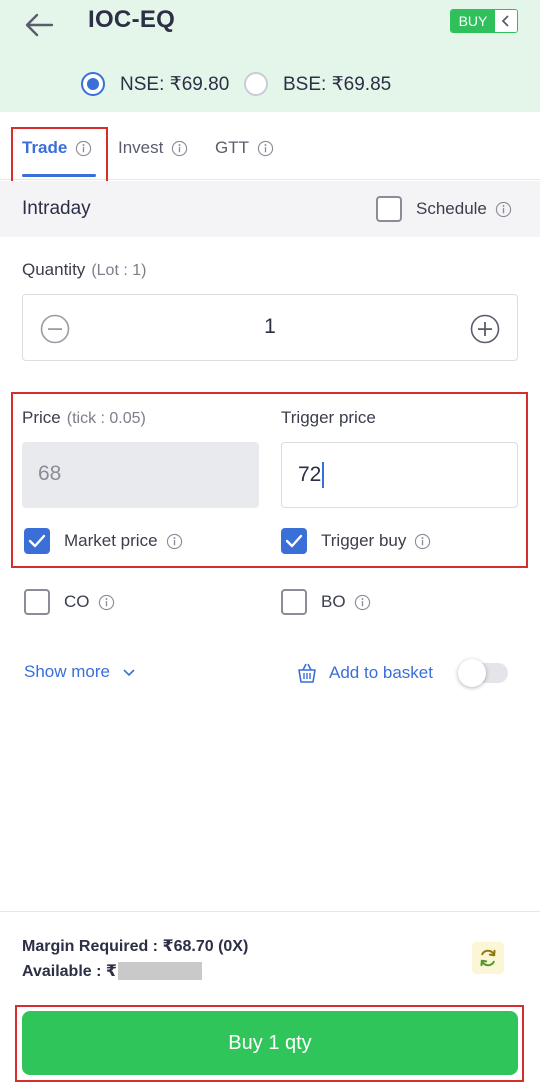  What do you see at coordinates (67, 671) in the screenshot?
I see `show-more-label: Show more` at bounding box center [67, 671].